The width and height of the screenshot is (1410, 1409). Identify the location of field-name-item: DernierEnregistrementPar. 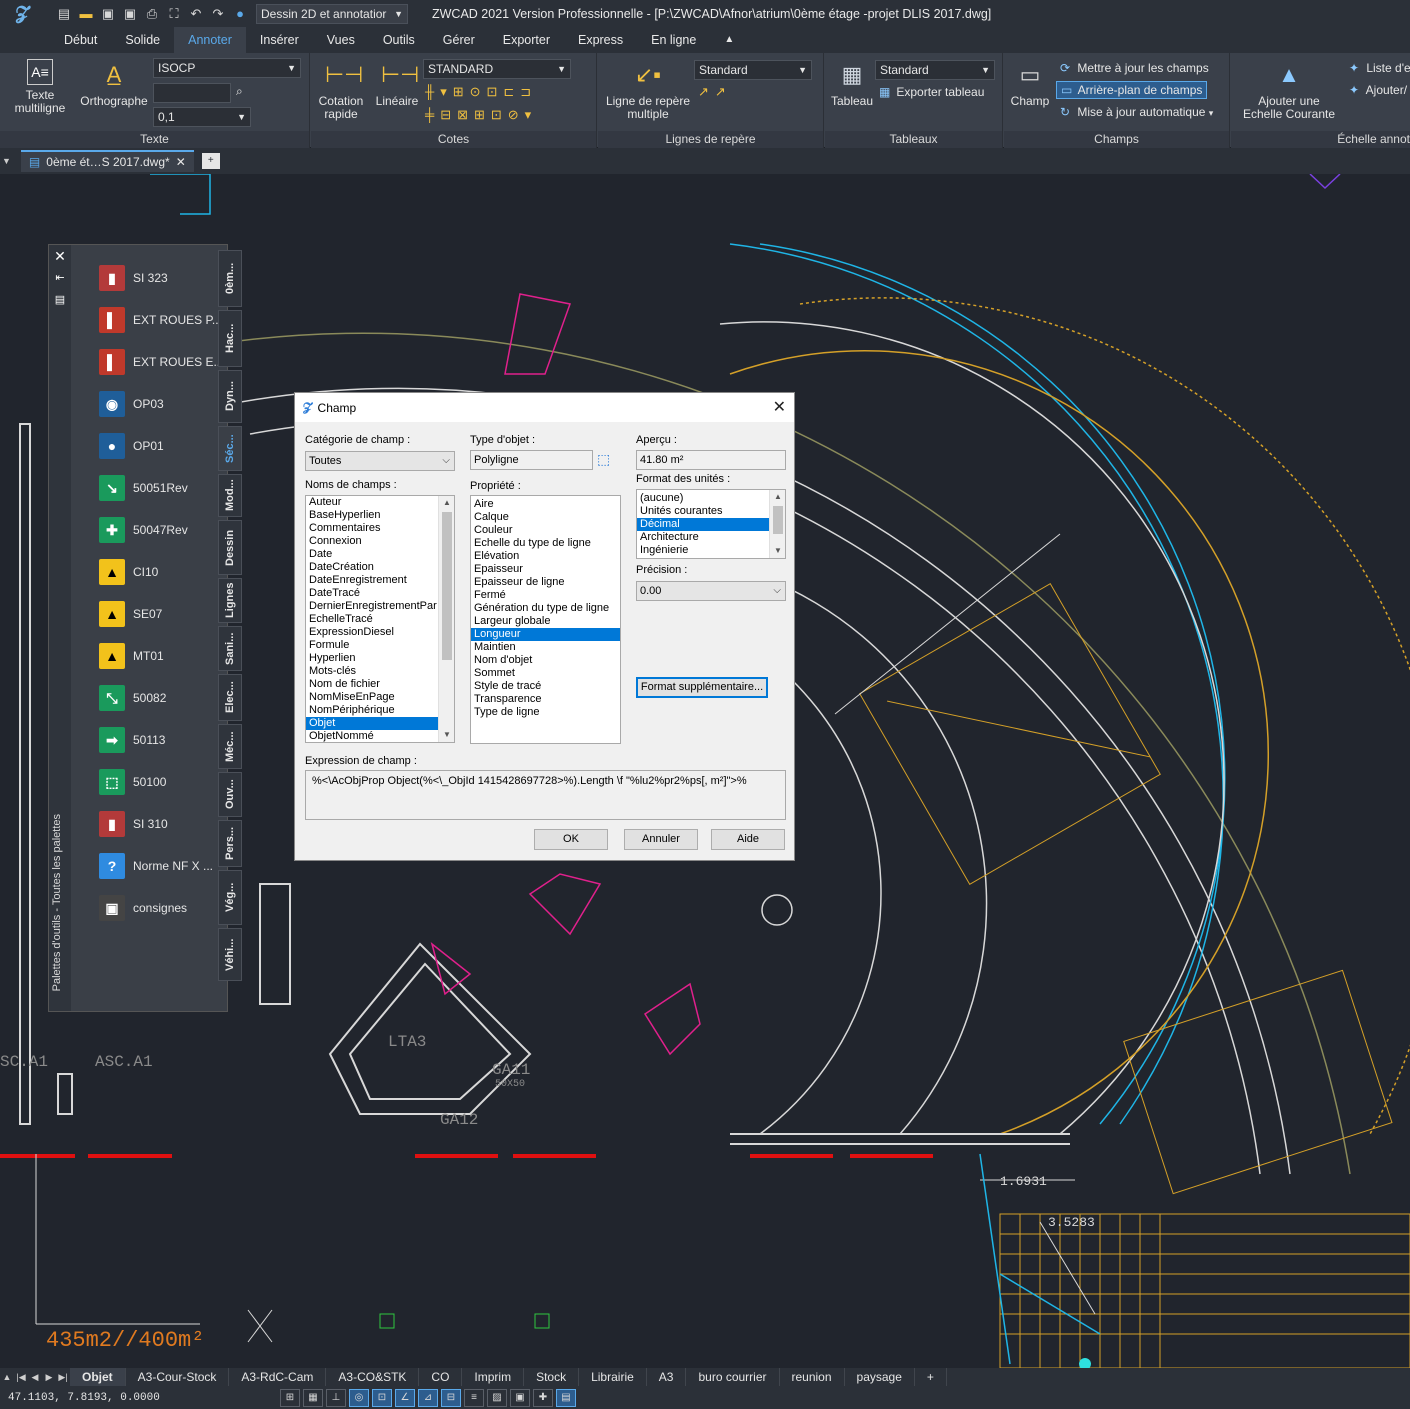
(380, 606).